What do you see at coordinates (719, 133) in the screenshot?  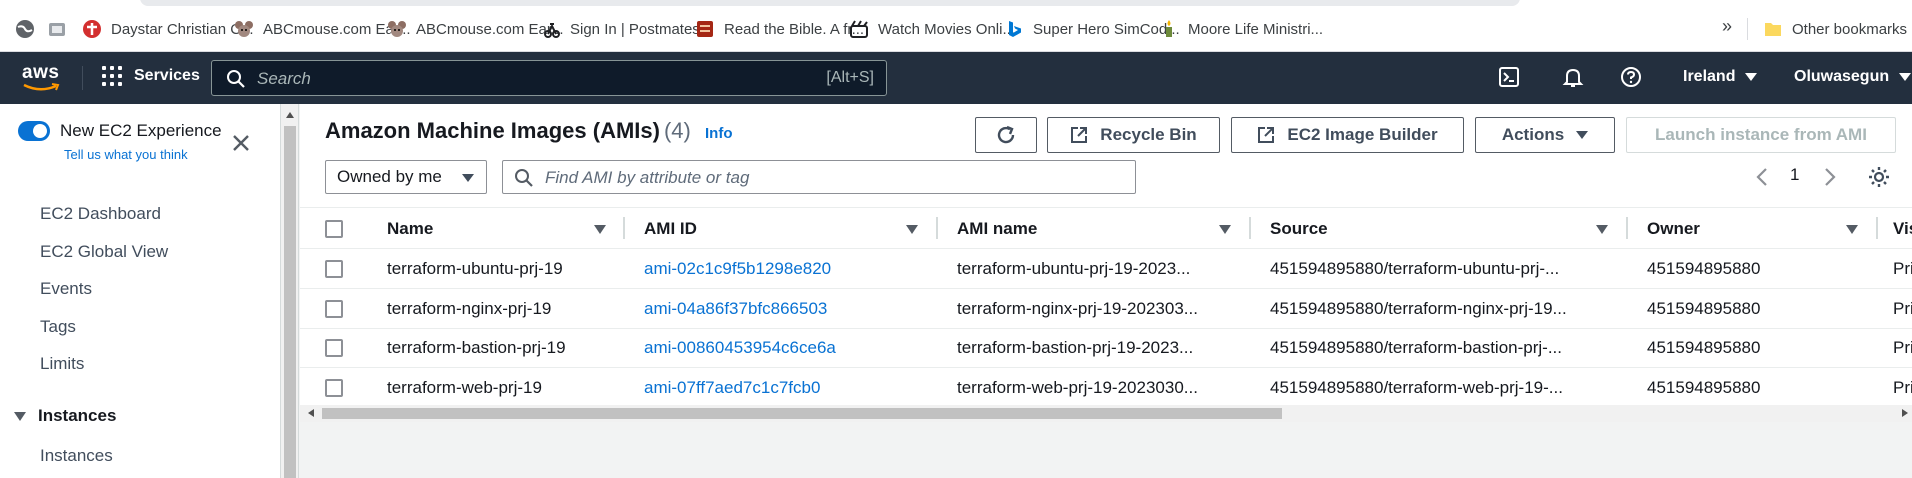 I see `info-link: Info` at bounding box center [719, 133].